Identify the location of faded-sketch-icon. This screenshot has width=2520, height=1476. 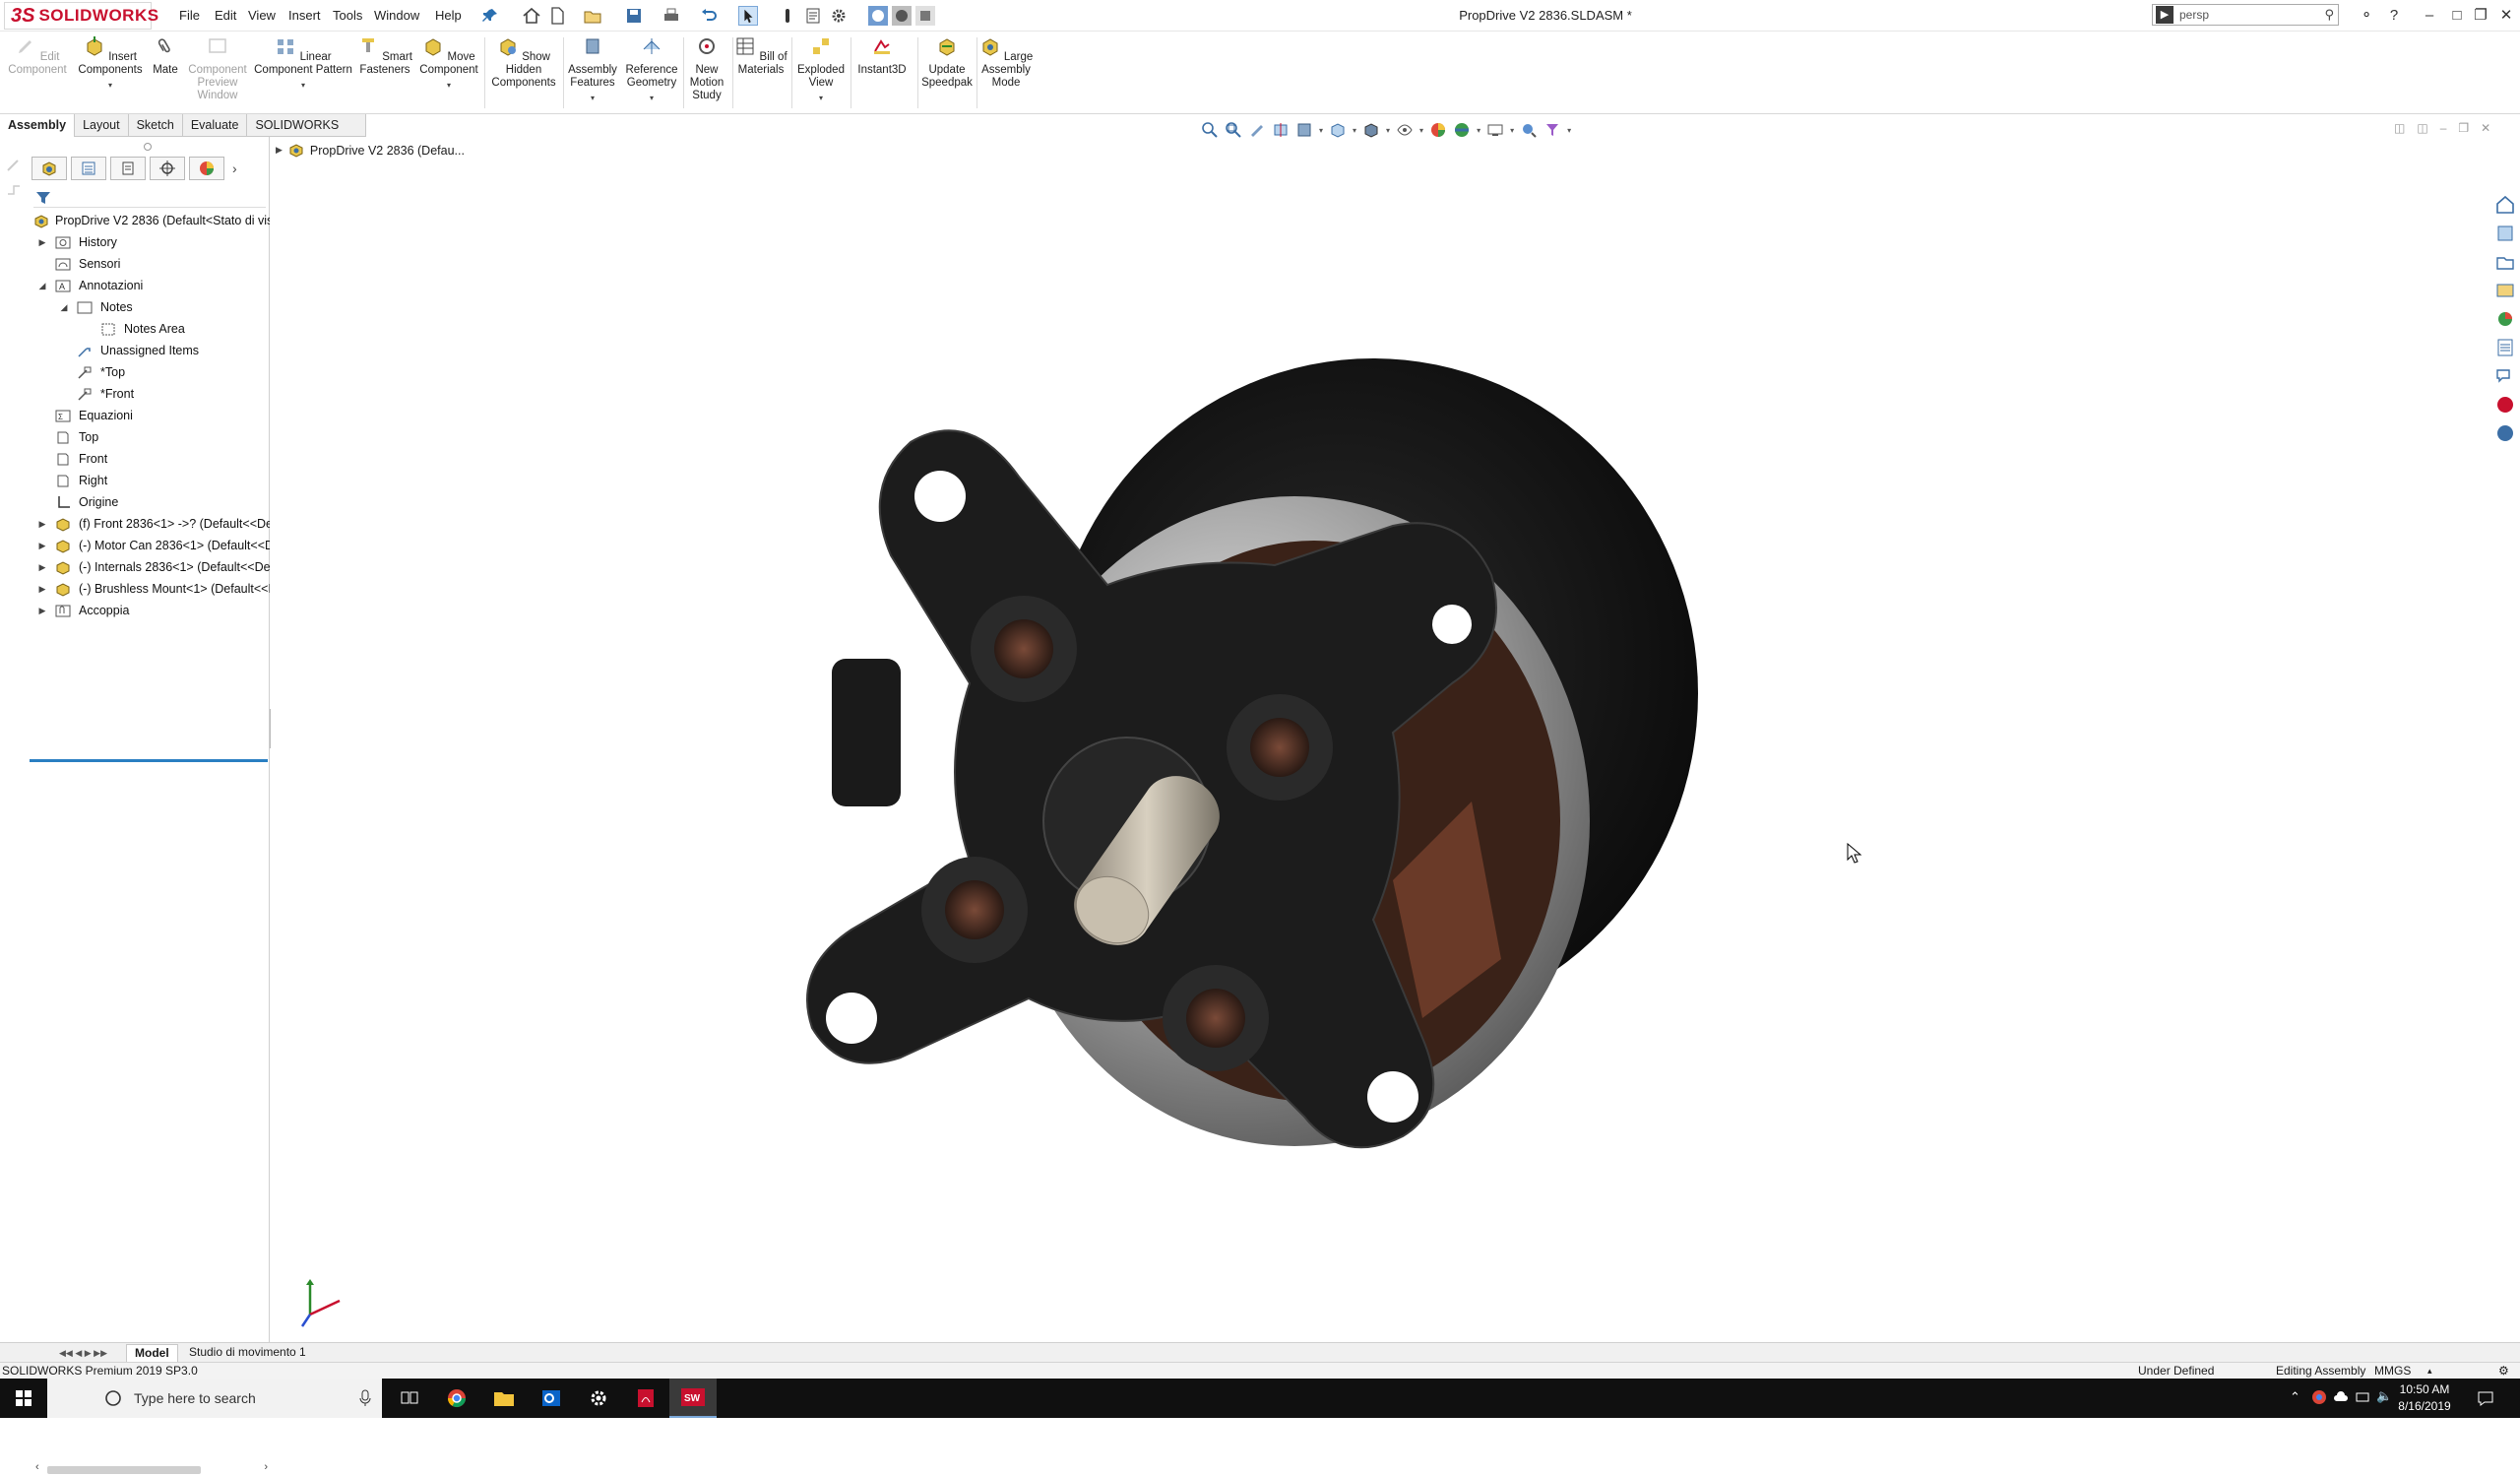
(14, 164).